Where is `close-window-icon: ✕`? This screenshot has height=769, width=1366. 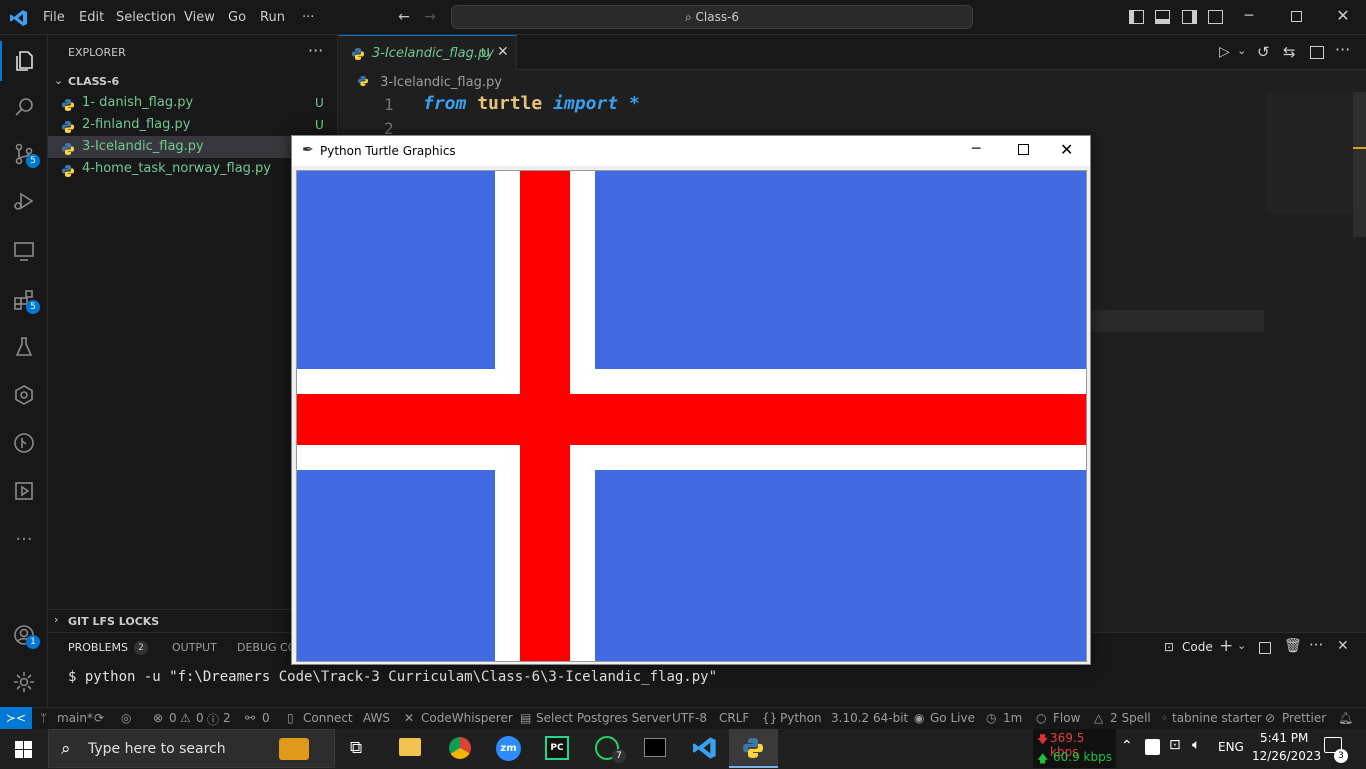 close-window-icon: ✕ is located at coordinates (1343, 16).